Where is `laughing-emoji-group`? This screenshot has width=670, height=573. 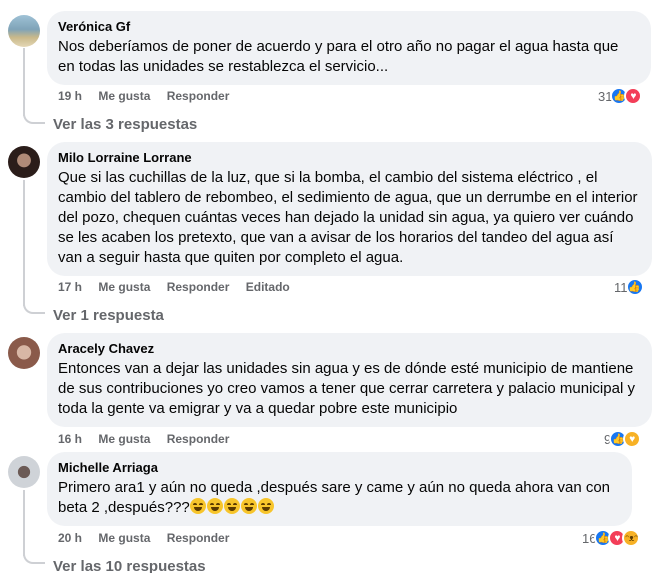
laughing-emoji-group is located at coordinates (232, 507).